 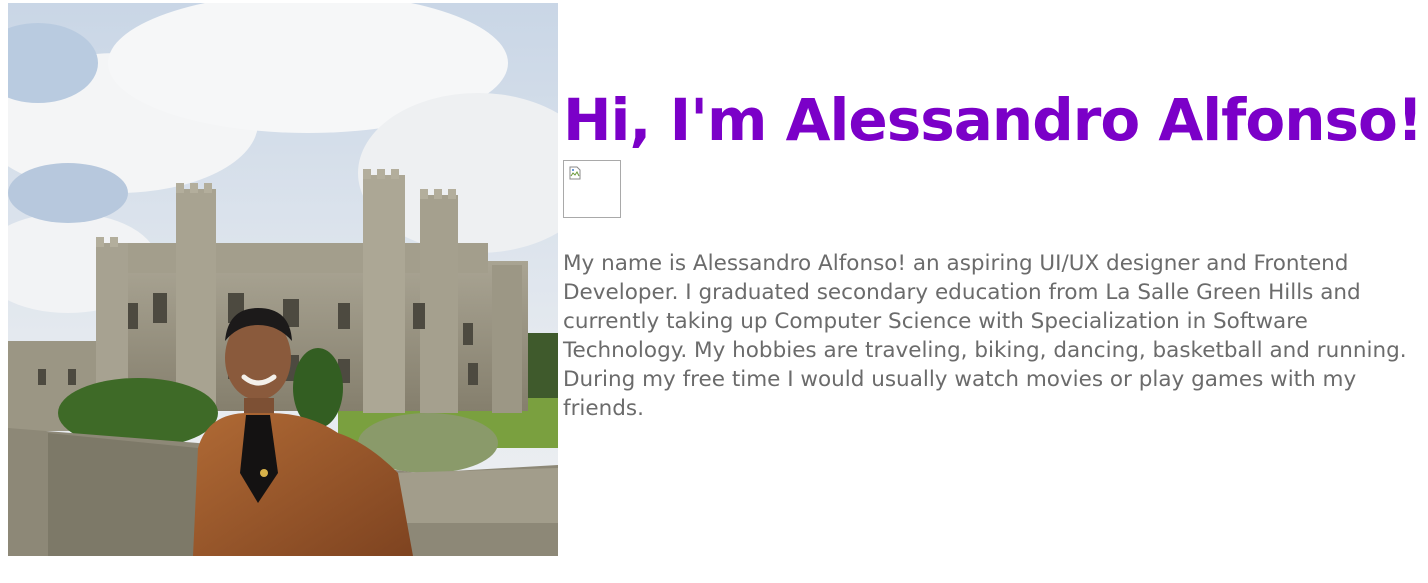 I want to click on page-title: Hi, I'm Alessandro Alfonso!, so click(x=993, y=120).